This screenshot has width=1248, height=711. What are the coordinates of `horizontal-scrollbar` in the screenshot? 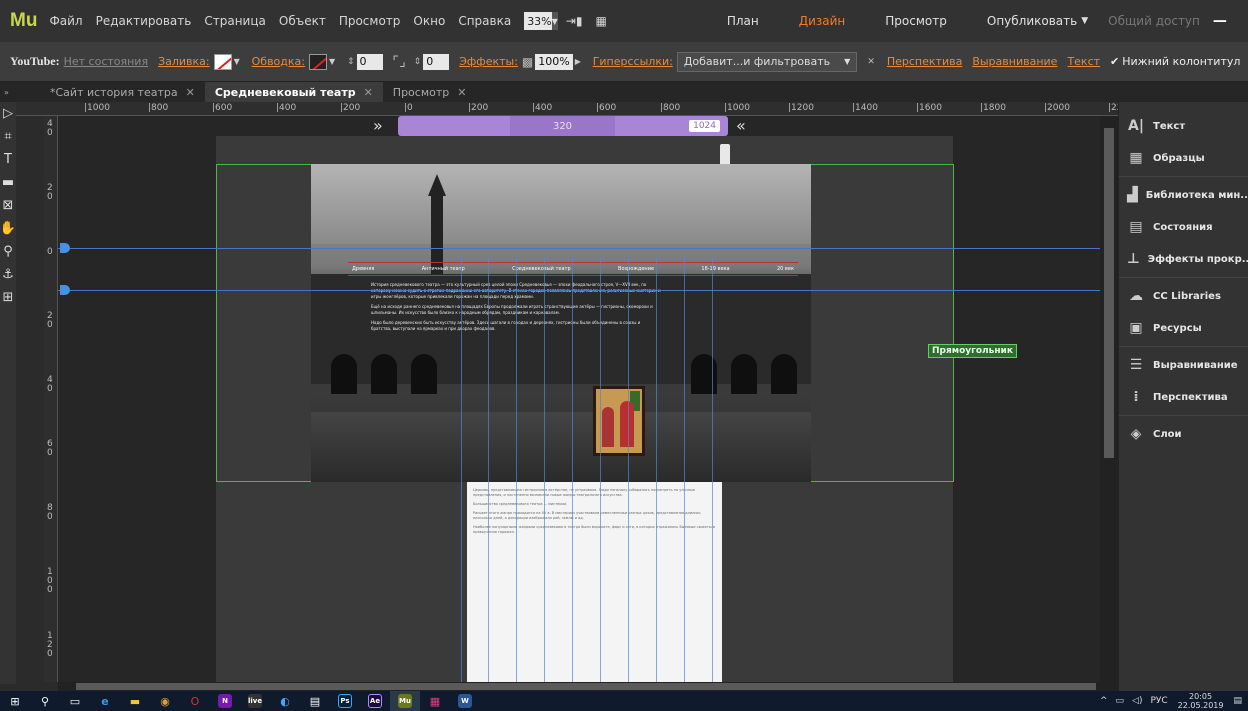 It's located at (588, 686).